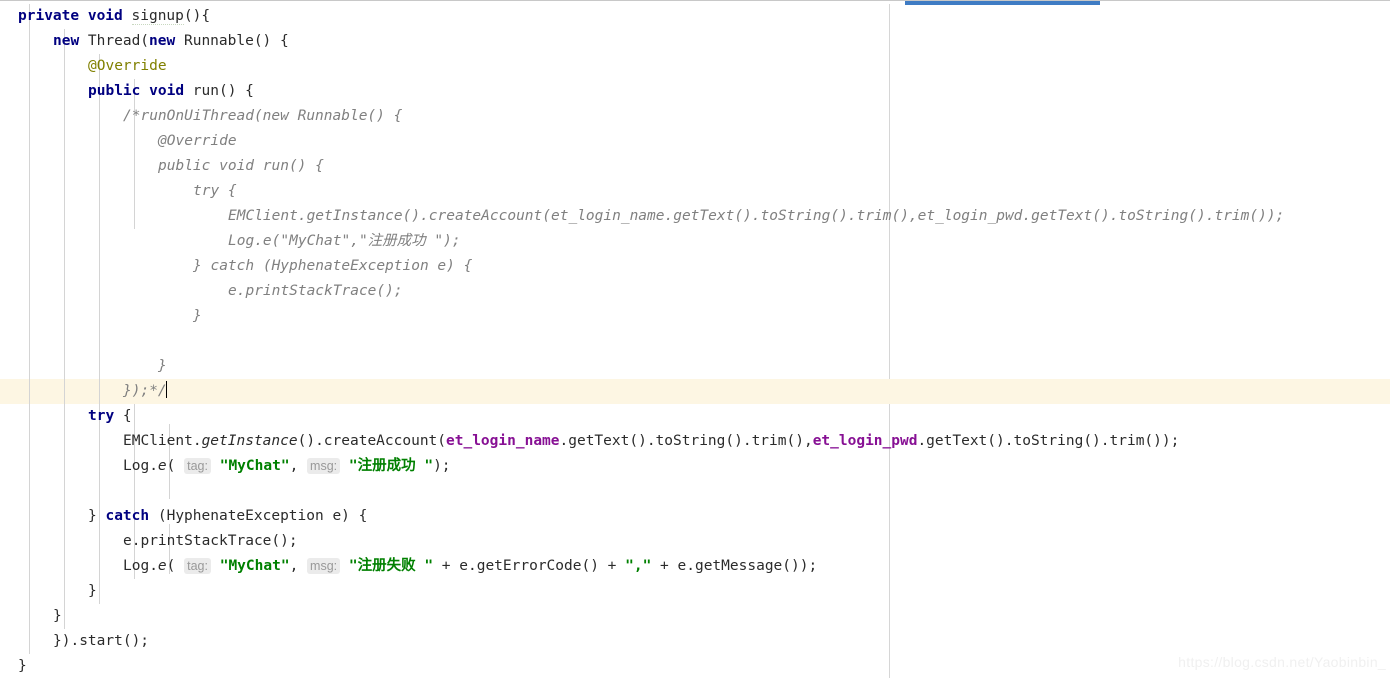 This screenshot has height=678, width=1390. Describe the element at coordinates (162, 41) in the screenshot. I see `code-token: new` at that location.